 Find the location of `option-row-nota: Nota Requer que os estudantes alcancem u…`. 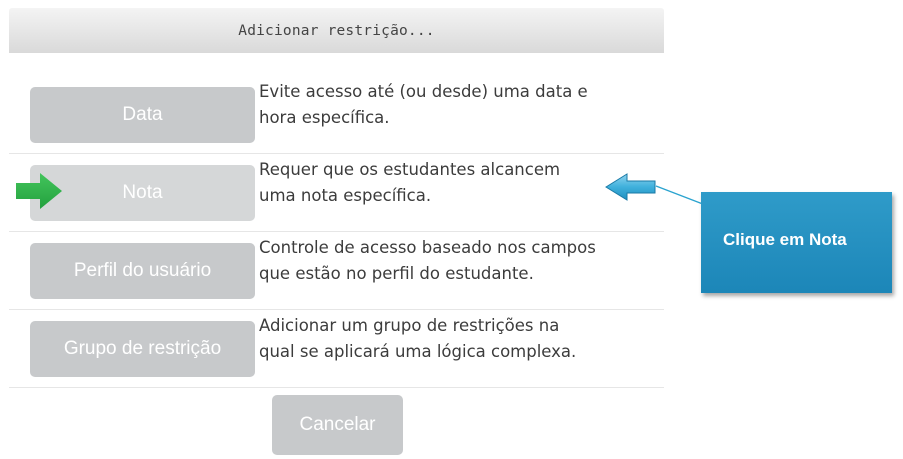

option-row-nota: Nota Requer que os estudantes alcancem u… is located at coordinates (336, 192).